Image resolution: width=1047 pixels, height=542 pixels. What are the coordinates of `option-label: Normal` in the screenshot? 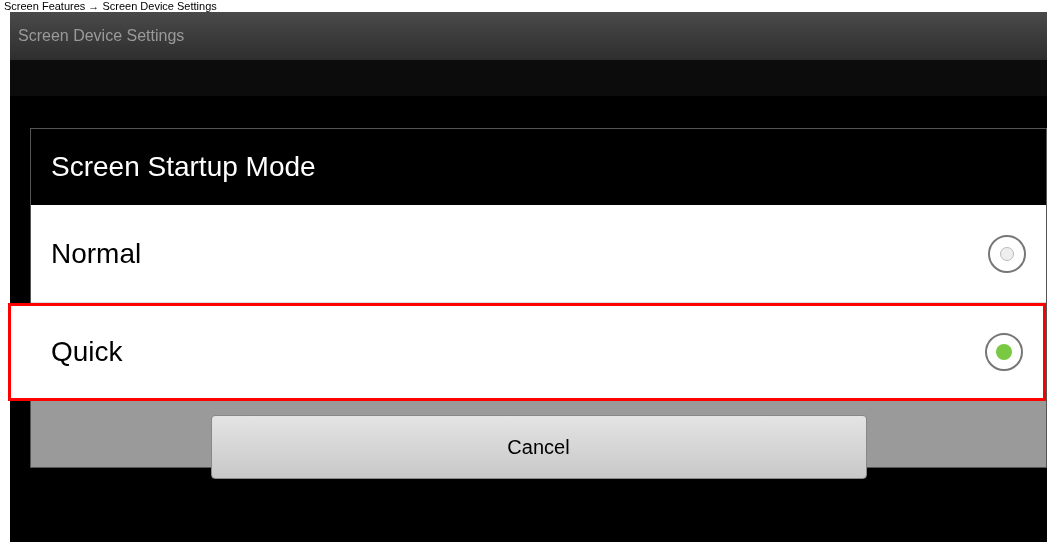 It's located at (96, 253).